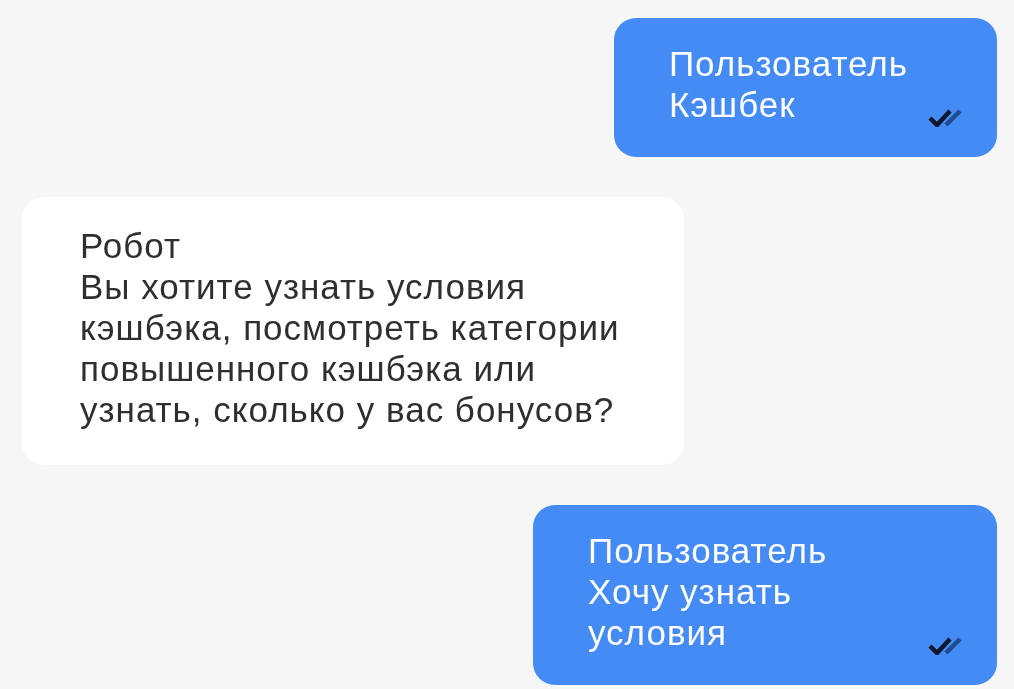  What do you see at coordinates (690, 612) in the screenshot?
I see `message-text: Хочу узнать условия` at bounding box center [690, 612].